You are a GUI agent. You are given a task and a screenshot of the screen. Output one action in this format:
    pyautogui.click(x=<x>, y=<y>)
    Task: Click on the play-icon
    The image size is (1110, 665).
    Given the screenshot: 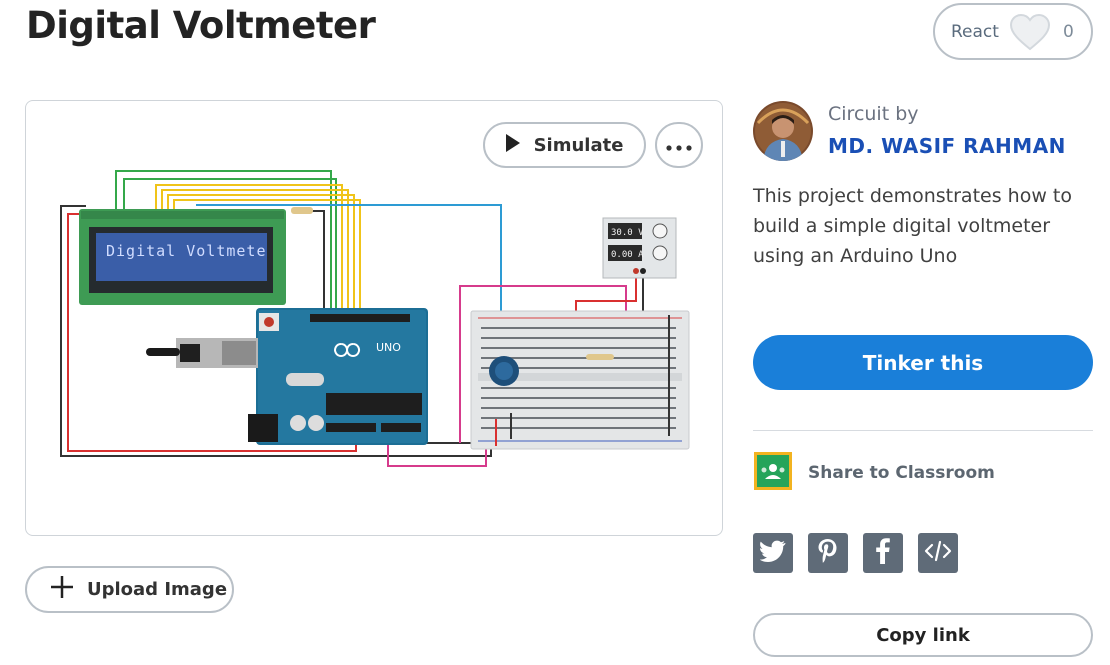 What is the action you would take?
    pyautogui.click(x=512, y=145)
    